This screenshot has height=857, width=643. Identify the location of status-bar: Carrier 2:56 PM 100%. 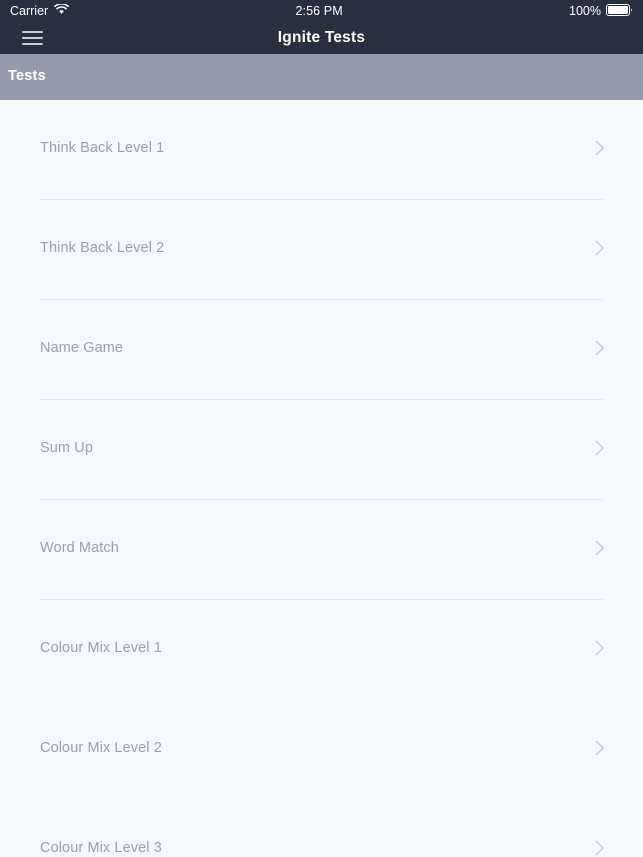
(321, 11).